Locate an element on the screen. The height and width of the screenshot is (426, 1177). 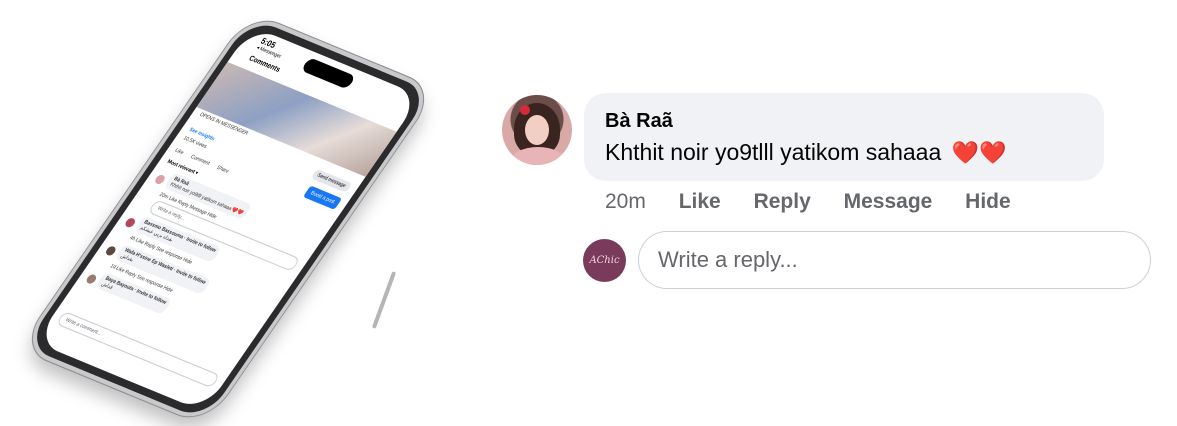
commenter-avatar is located at coordinates (537, 130).